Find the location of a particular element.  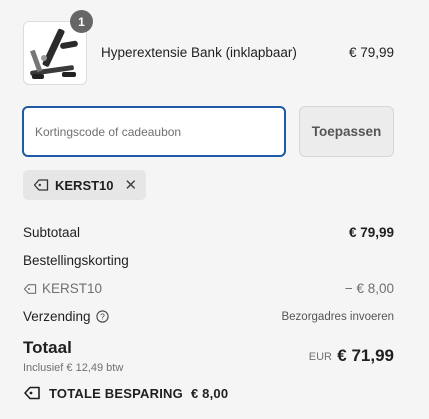

order-discount-row: Bestellingskorting is located at coordinates (208, 260).